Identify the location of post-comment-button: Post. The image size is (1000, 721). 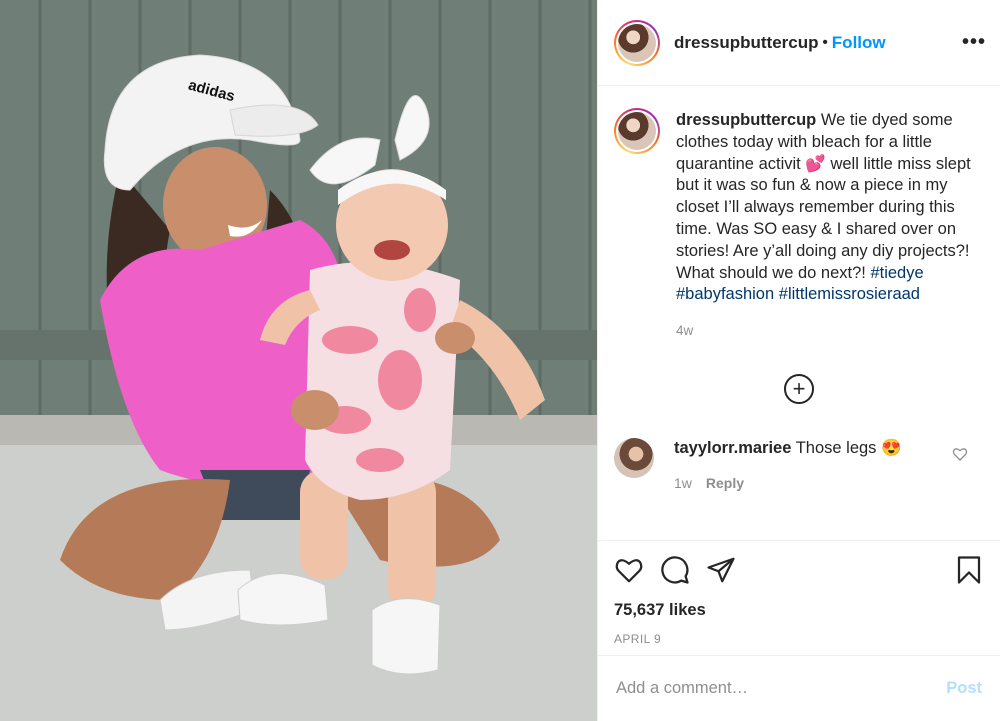
(964, 688).